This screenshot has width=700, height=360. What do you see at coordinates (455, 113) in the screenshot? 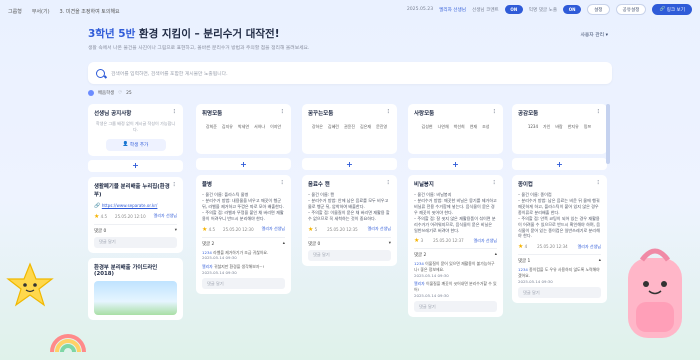
I see `column-title-row: 사랑모둠 ⋮` at bounding box center [455, 113].